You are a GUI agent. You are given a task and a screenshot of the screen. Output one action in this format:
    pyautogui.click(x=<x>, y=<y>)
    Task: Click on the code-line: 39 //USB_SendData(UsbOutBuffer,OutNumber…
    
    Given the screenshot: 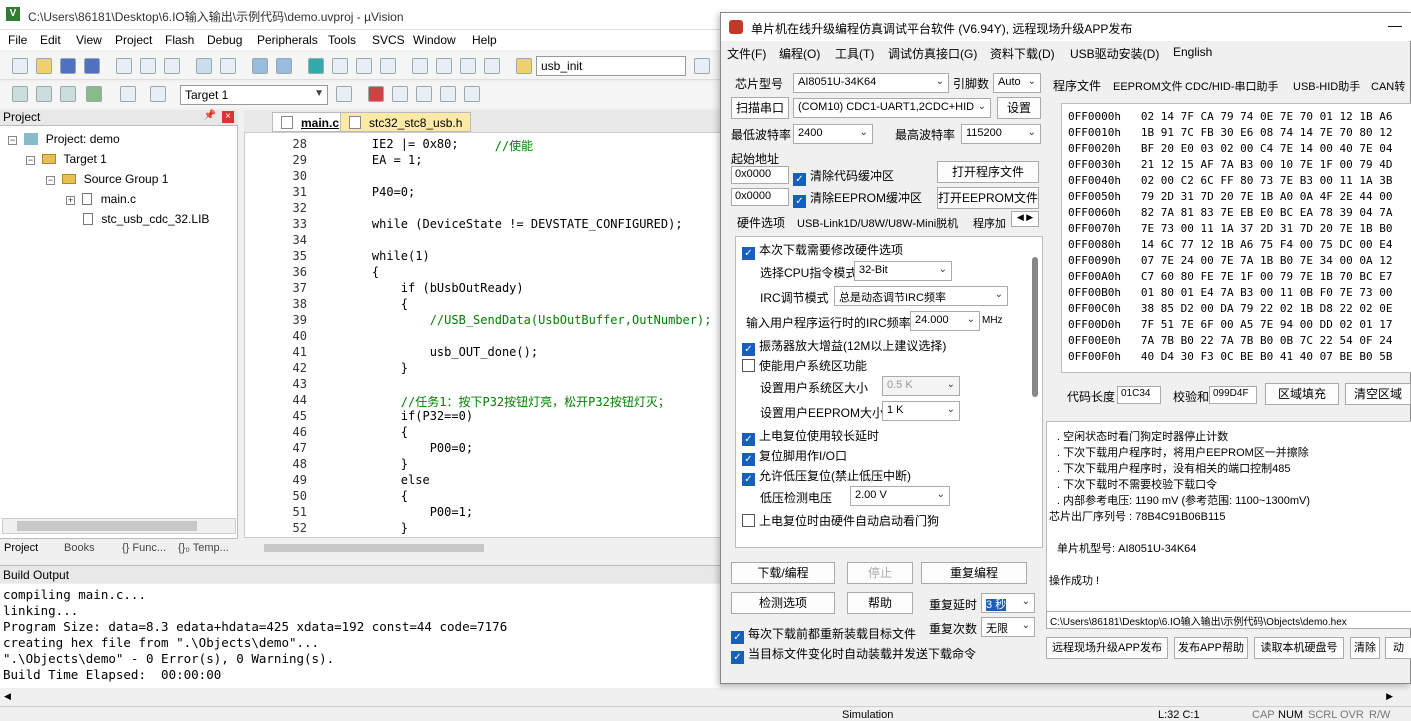 What is the action you would take?
    pyautogui.click(x=487, y=321)
    